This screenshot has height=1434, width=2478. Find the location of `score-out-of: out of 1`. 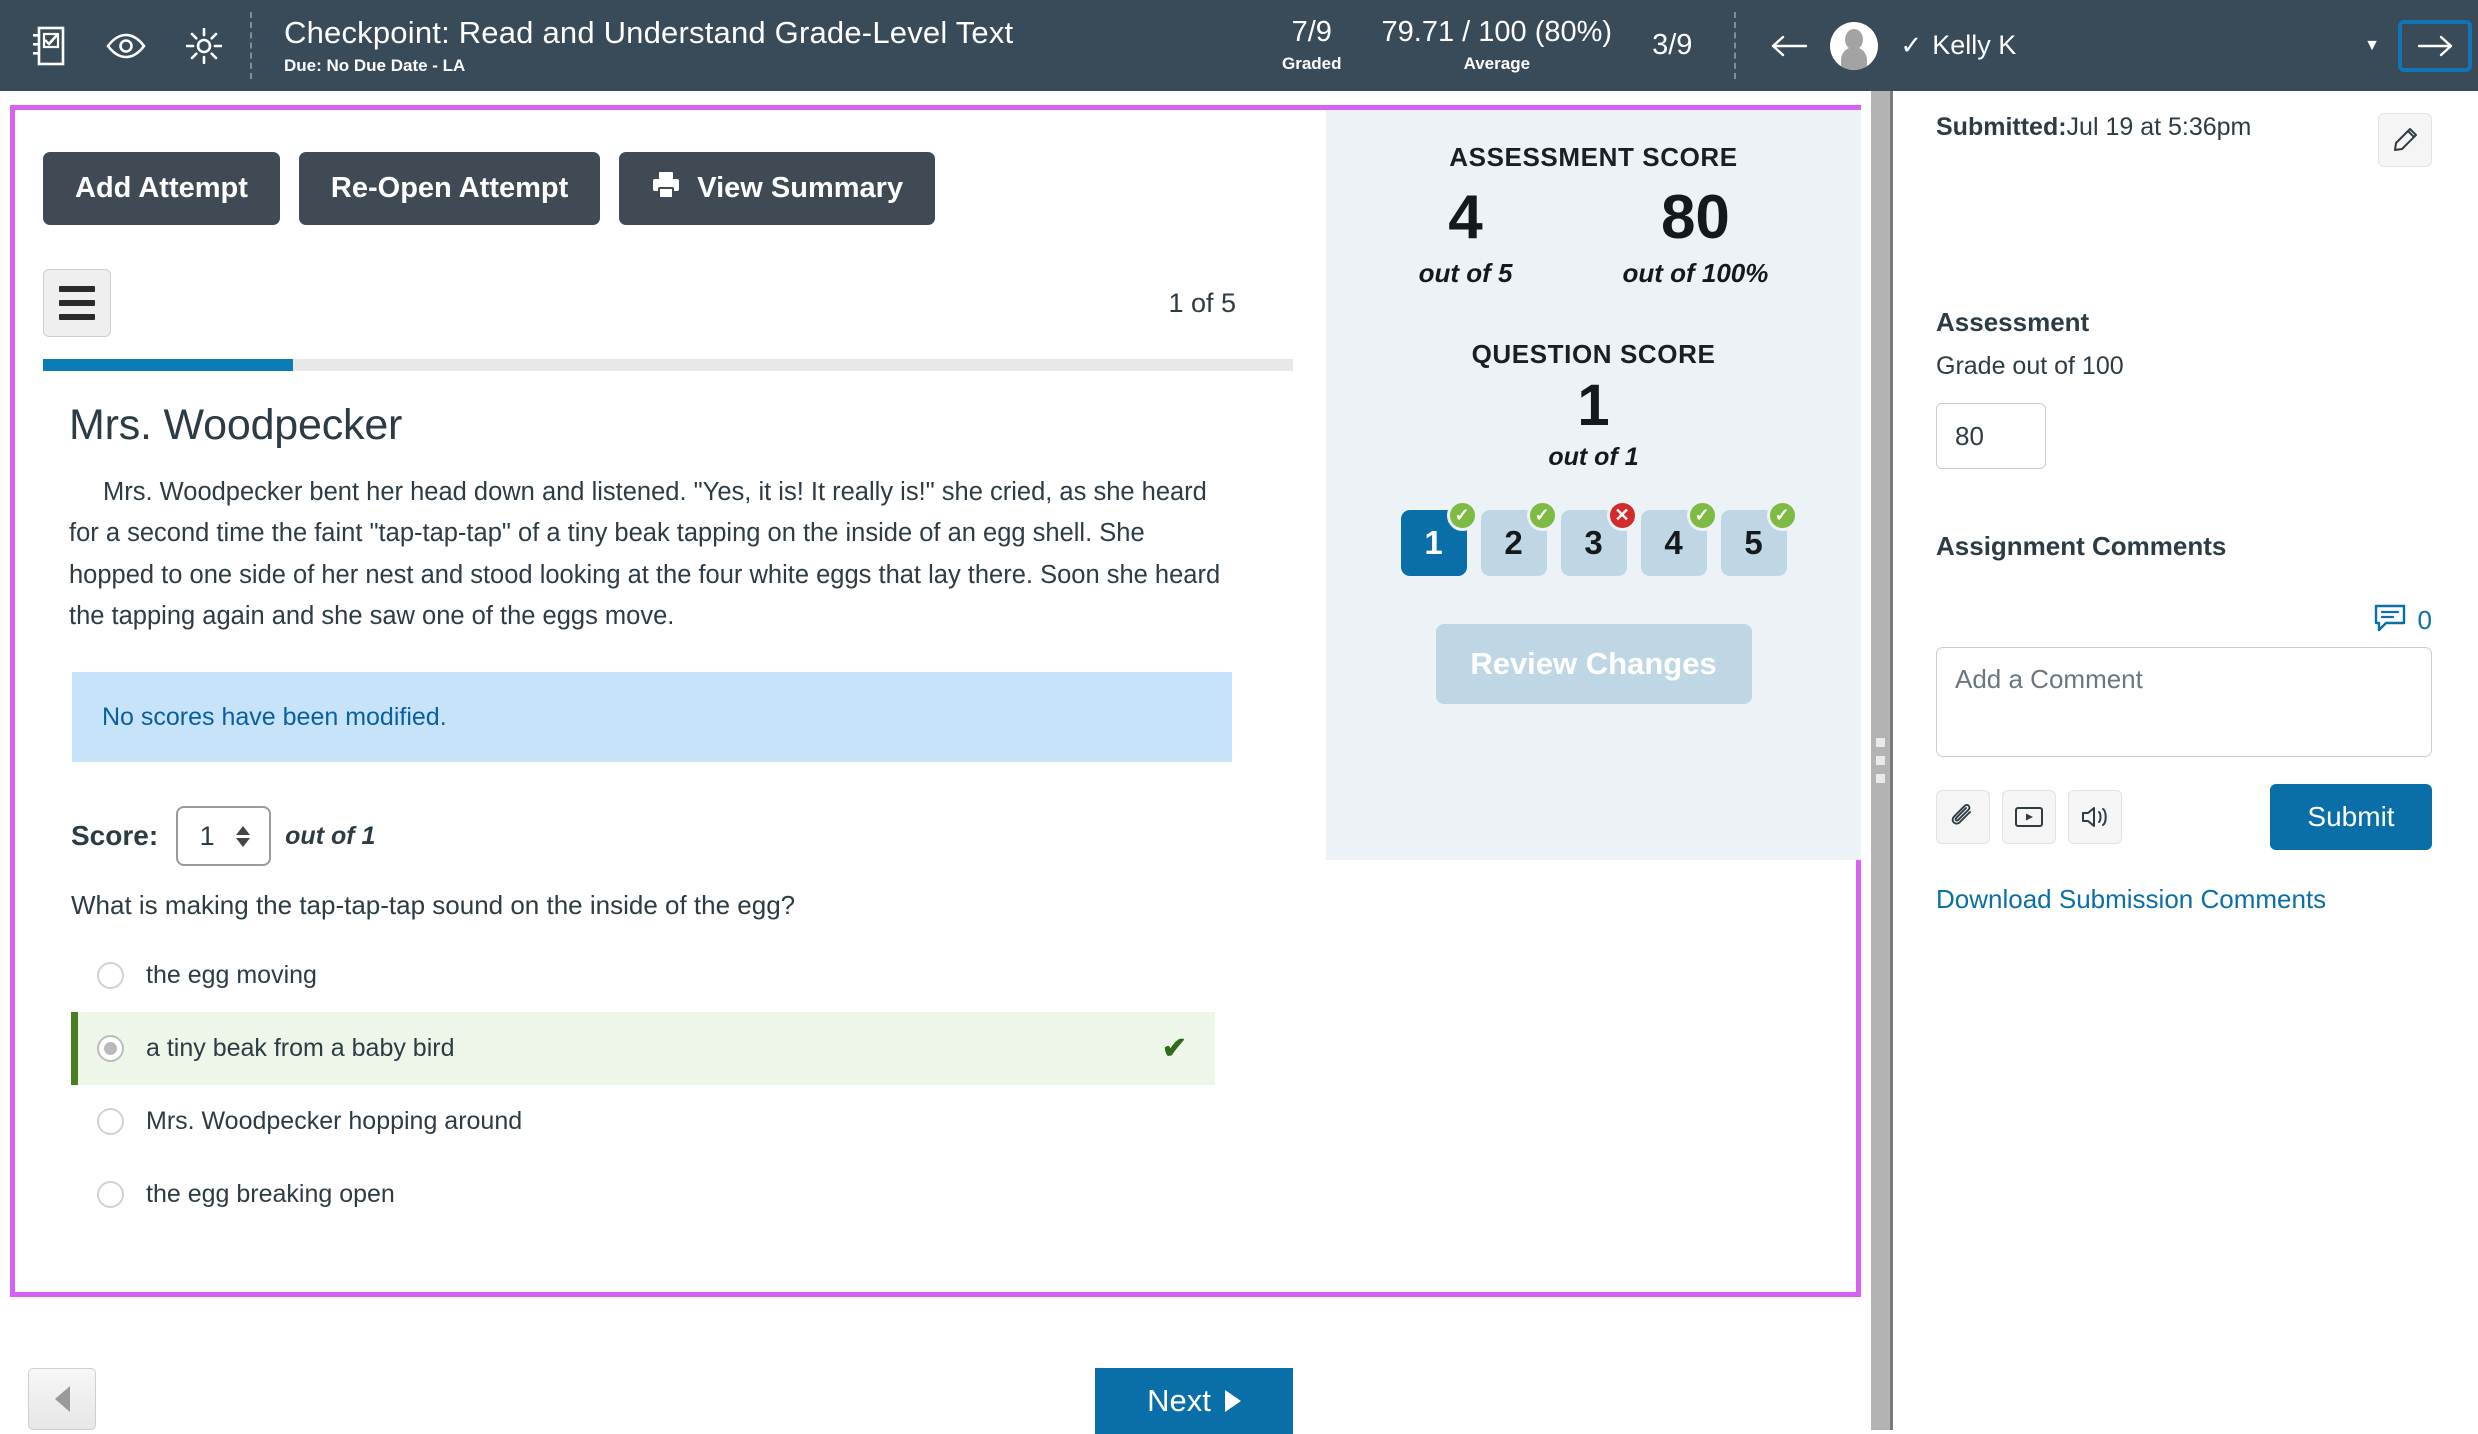

score-out-of: out of 1 is located at coordinates (330, 835).